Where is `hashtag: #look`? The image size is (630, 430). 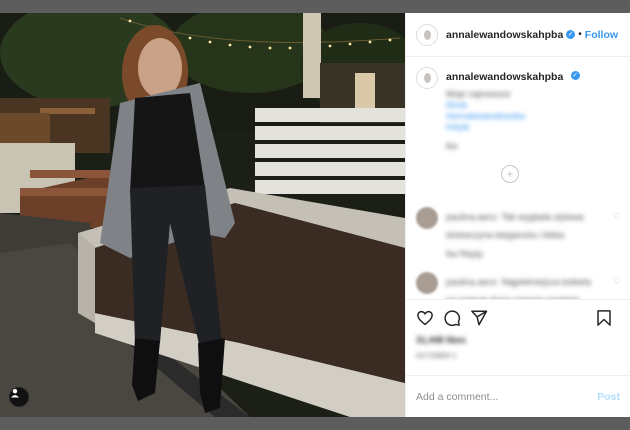 hashtag: #look is located at coordinates (533, 105).